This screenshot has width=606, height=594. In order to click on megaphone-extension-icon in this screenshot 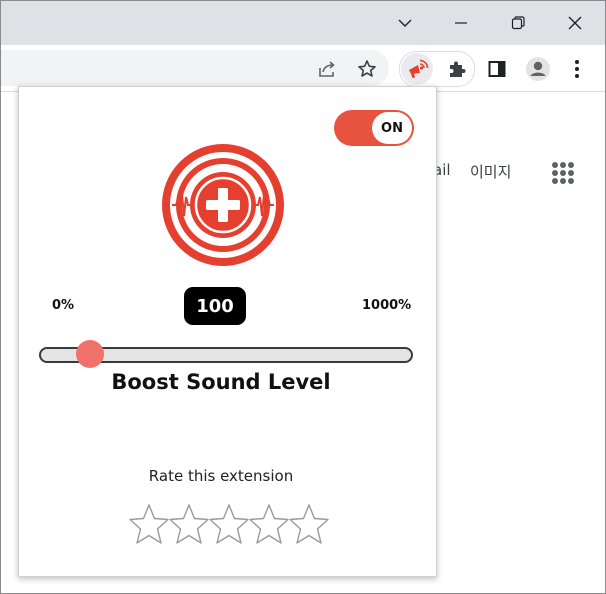, I will do `click(419, 68)`.